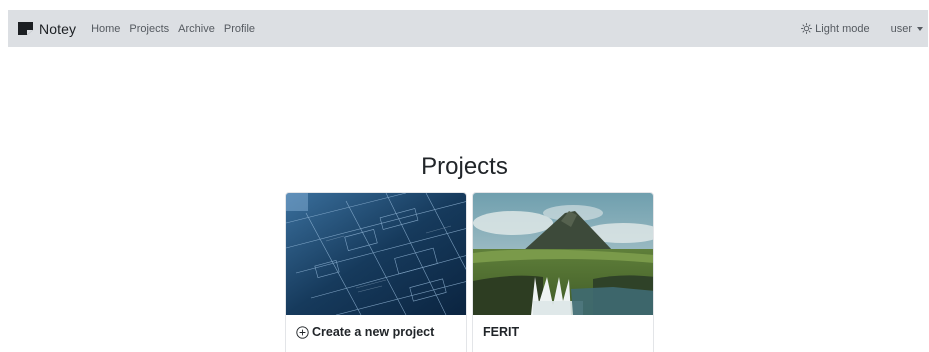 This screenshot has height=352, width=929. I want to click on nav-right: Light mode user, so click(862, 29).